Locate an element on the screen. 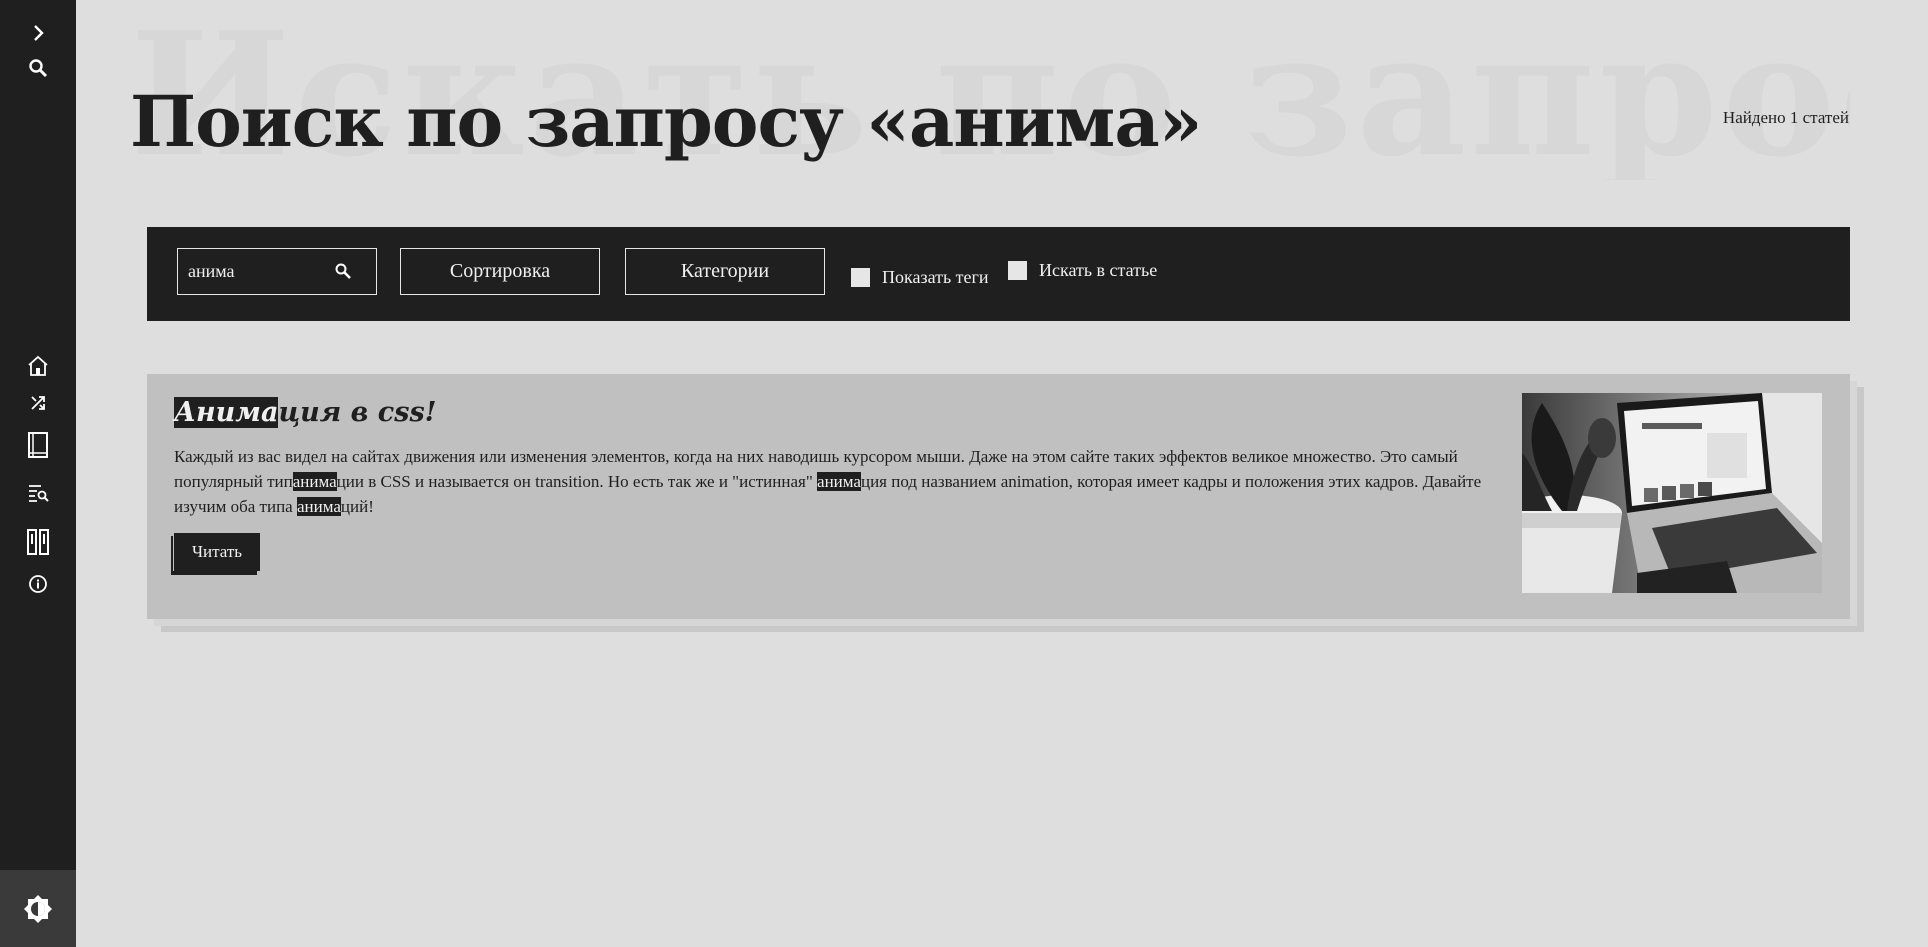 The width and height of the screenshot is (1928, 947). library-icon is located at coordinates (38, 542).